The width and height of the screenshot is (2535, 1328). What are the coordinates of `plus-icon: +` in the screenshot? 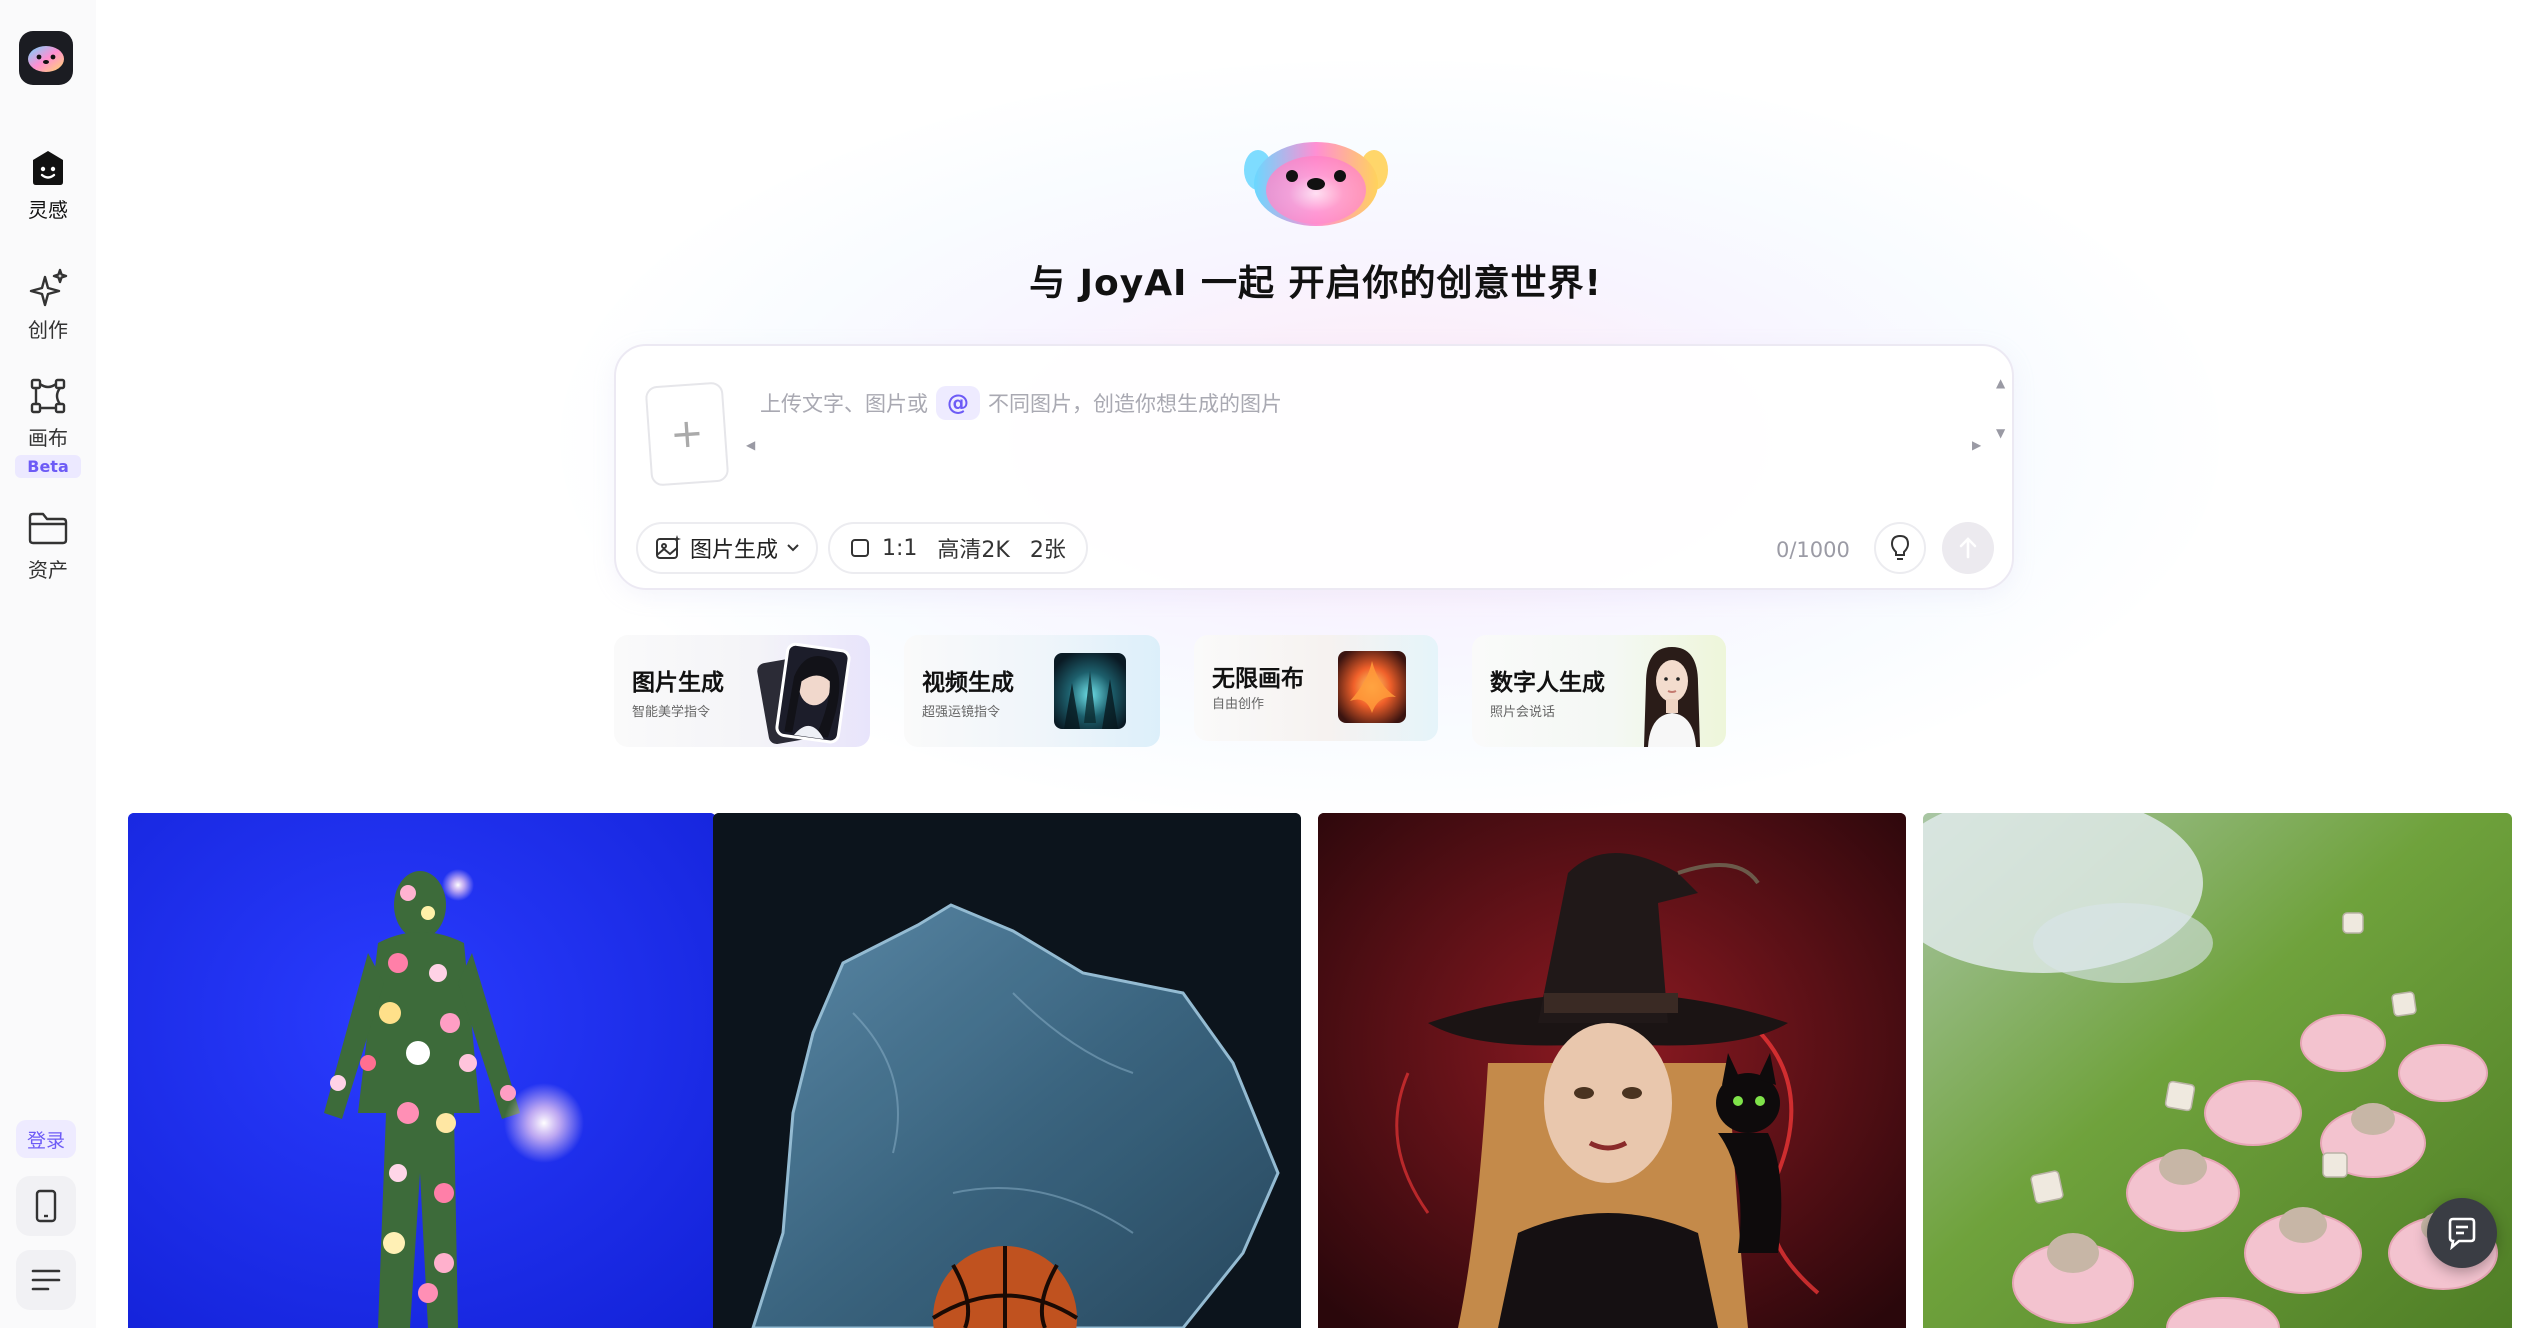 It's located at (687, 434).